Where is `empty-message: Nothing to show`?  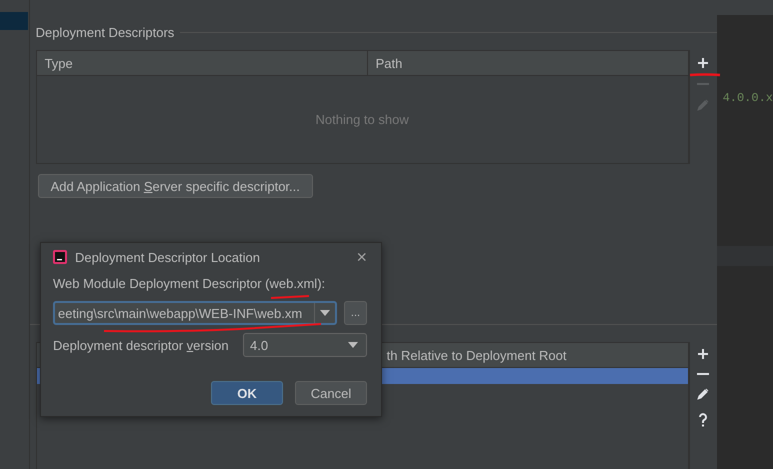
empty-message: Nothing to show is located at coordinates (362, 119).